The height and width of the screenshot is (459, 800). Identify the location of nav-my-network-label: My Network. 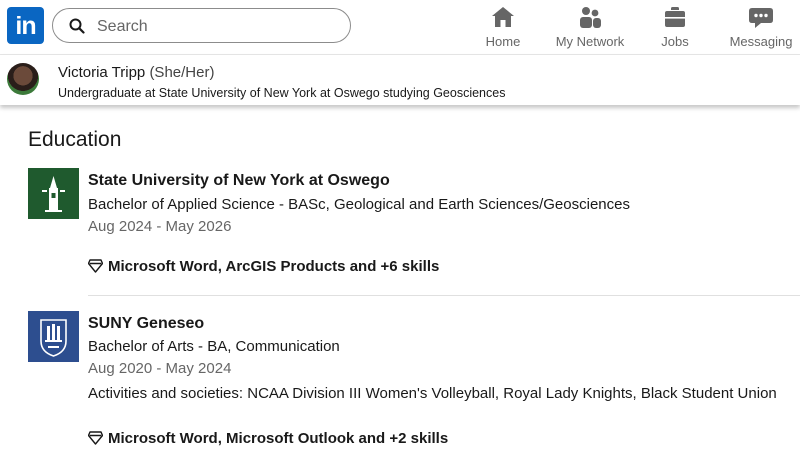
(590, 41).